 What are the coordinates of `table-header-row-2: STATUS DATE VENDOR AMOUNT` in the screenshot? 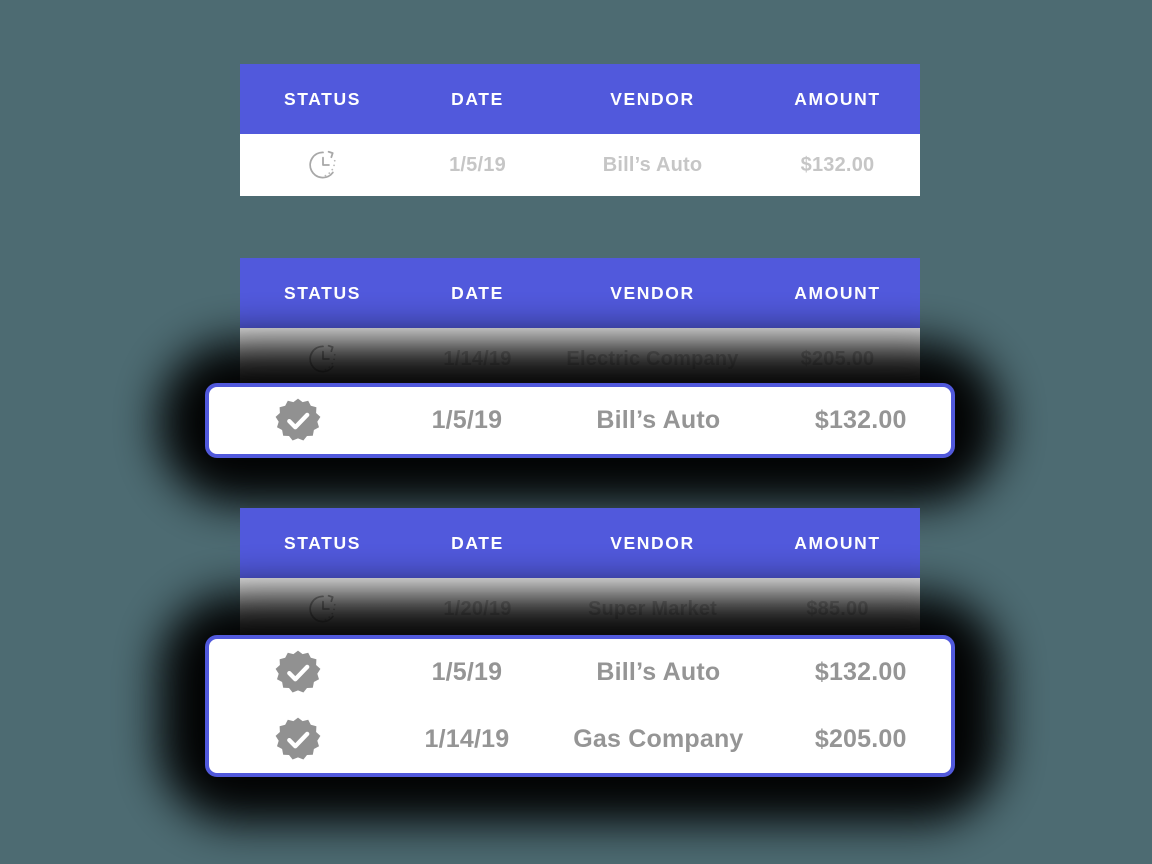 It's located at (580, 293).